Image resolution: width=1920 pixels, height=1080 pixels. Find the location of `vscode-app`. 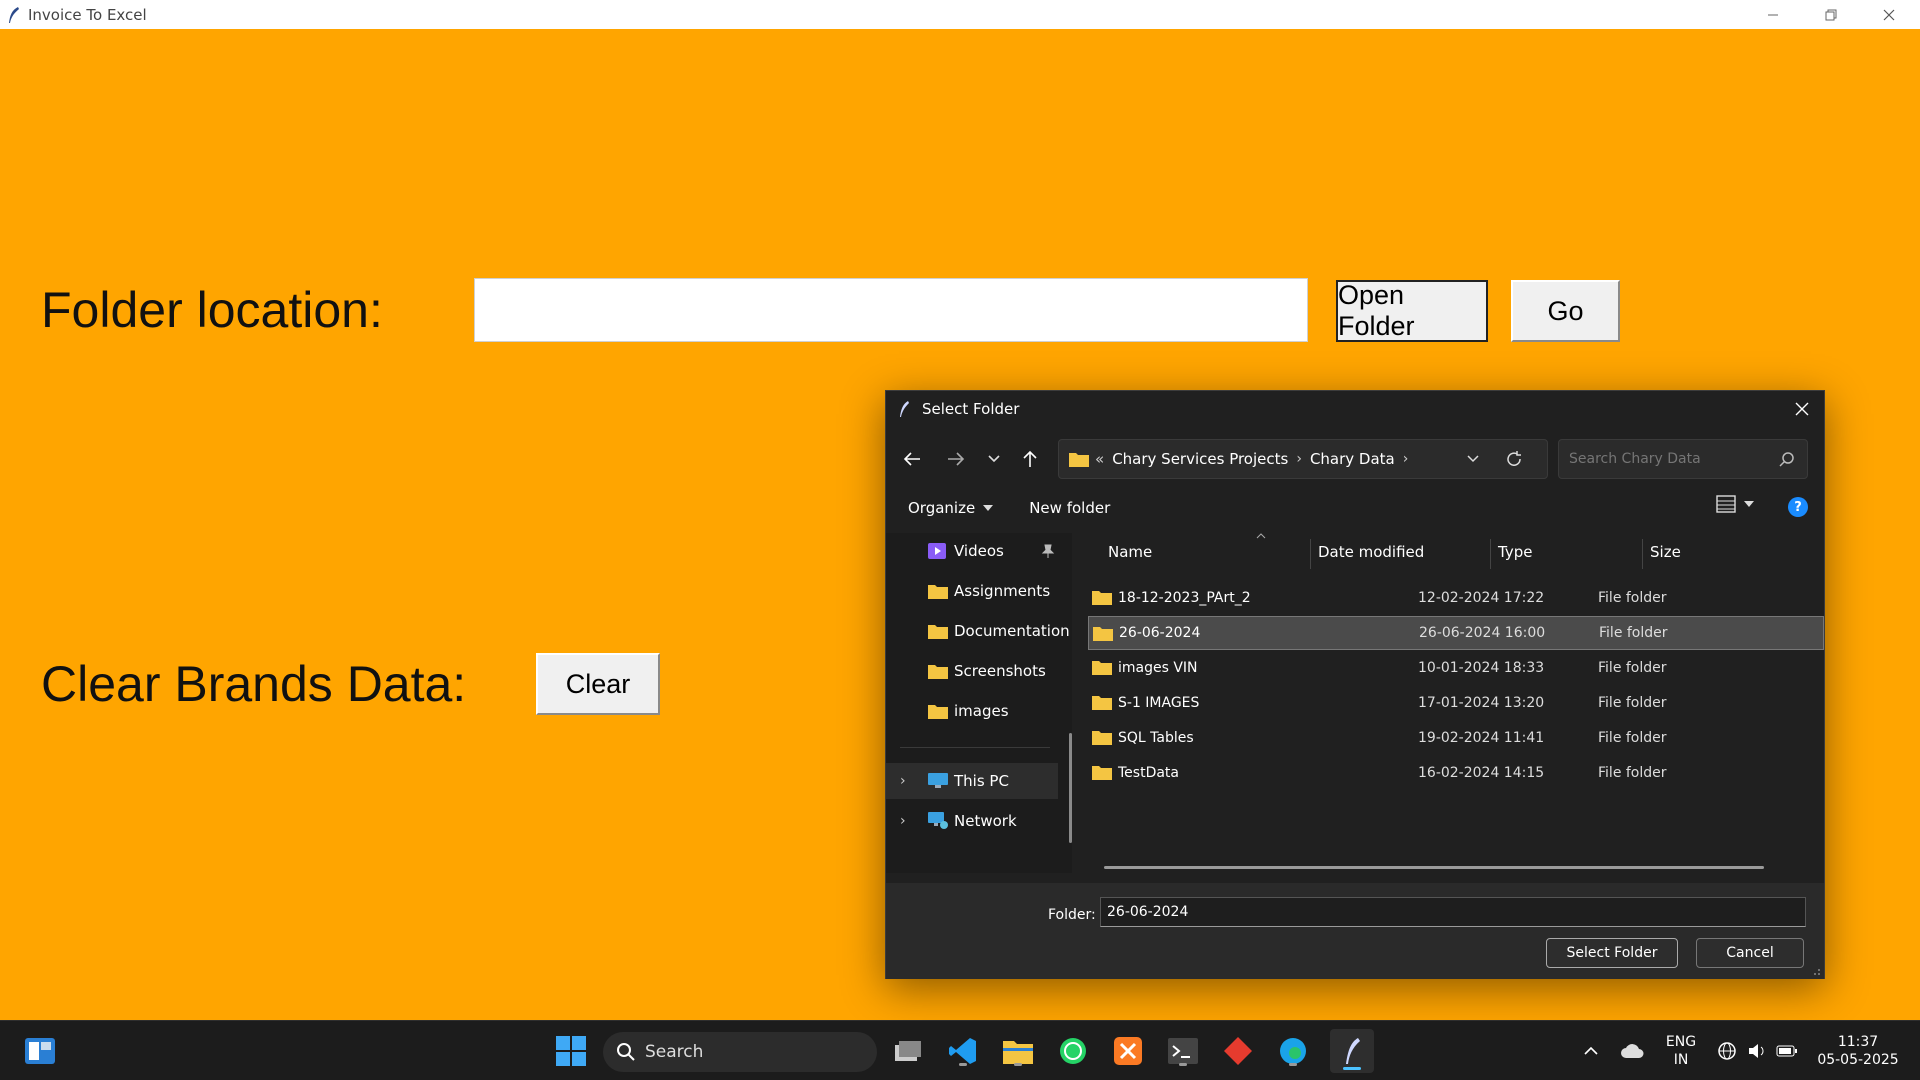

vscode-app is located at coordinates (963, 1051).